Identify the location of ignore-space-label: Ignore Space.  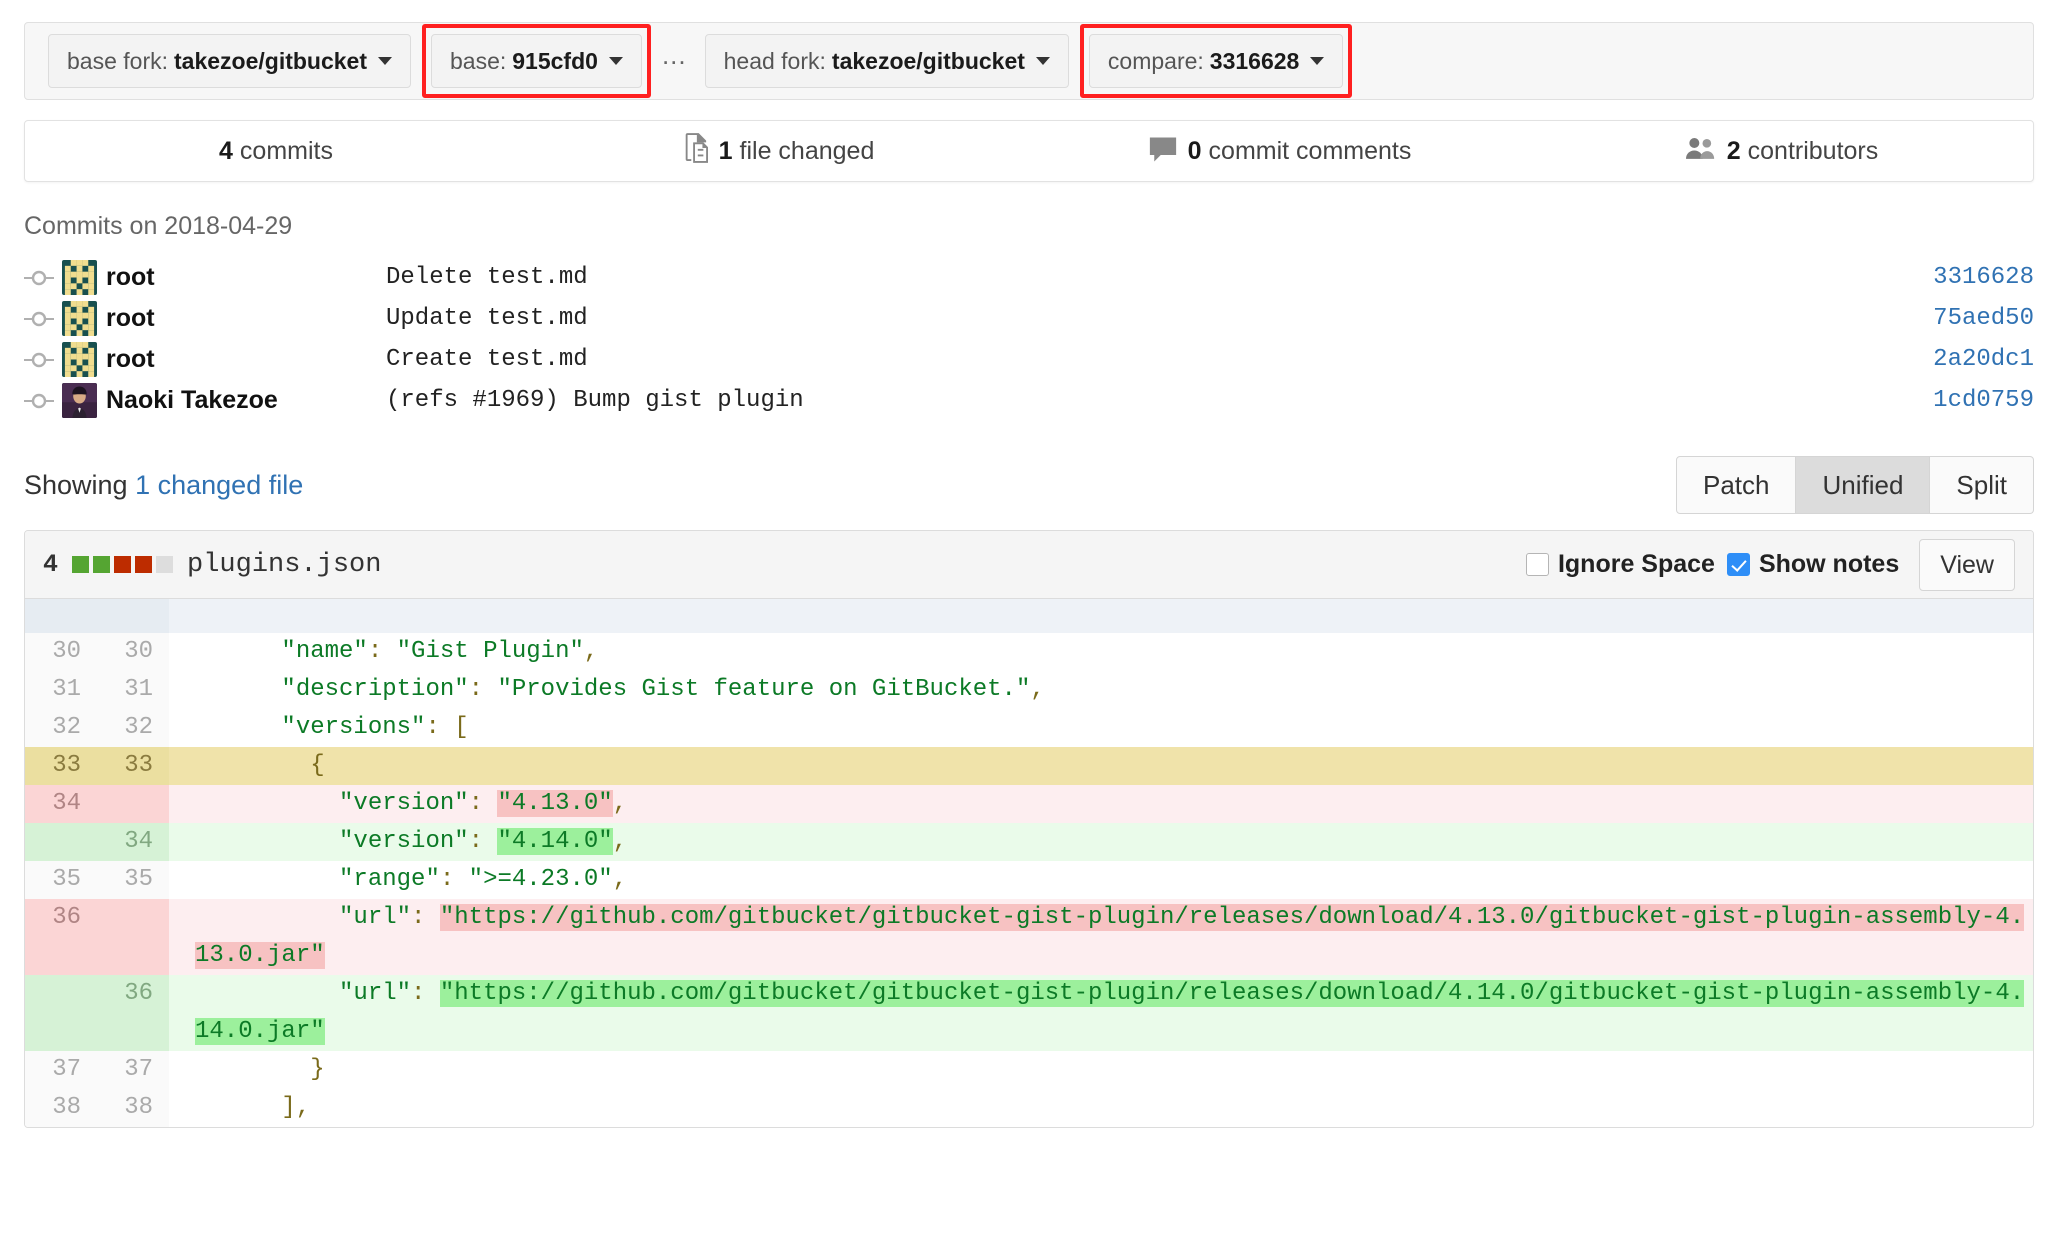
(1636, 564).